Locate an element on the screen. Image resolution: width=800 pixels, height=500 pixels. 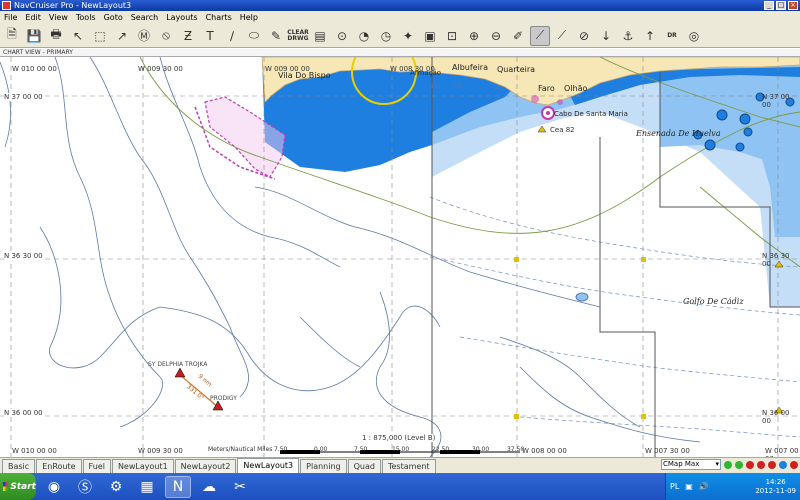
menu-edit: Edit is located at coordinates (33, 17).